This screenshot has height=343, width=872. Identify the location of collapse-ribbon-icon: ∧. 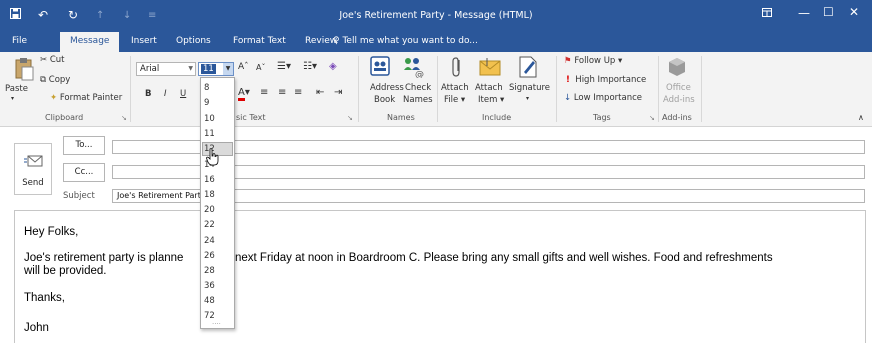
(861, 117).